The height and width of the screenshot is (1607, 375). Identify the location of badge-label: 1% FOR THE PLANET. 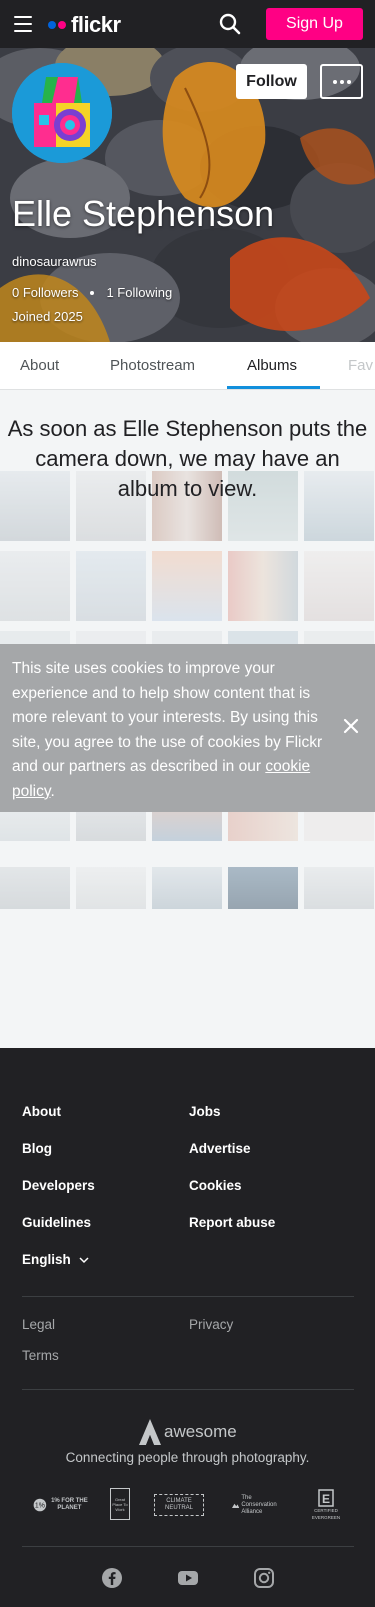
(69, 1504).